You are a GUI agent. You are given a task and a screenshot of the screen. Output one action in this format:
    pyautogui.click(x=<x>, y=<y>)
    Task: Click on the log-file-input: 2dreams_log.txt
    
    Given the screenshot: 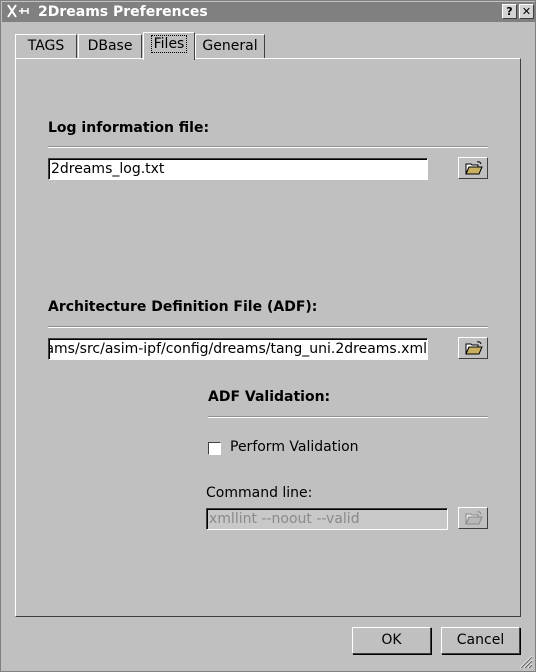 What is the action you would take?
    pyautogui.click(x=238, y=169)
    